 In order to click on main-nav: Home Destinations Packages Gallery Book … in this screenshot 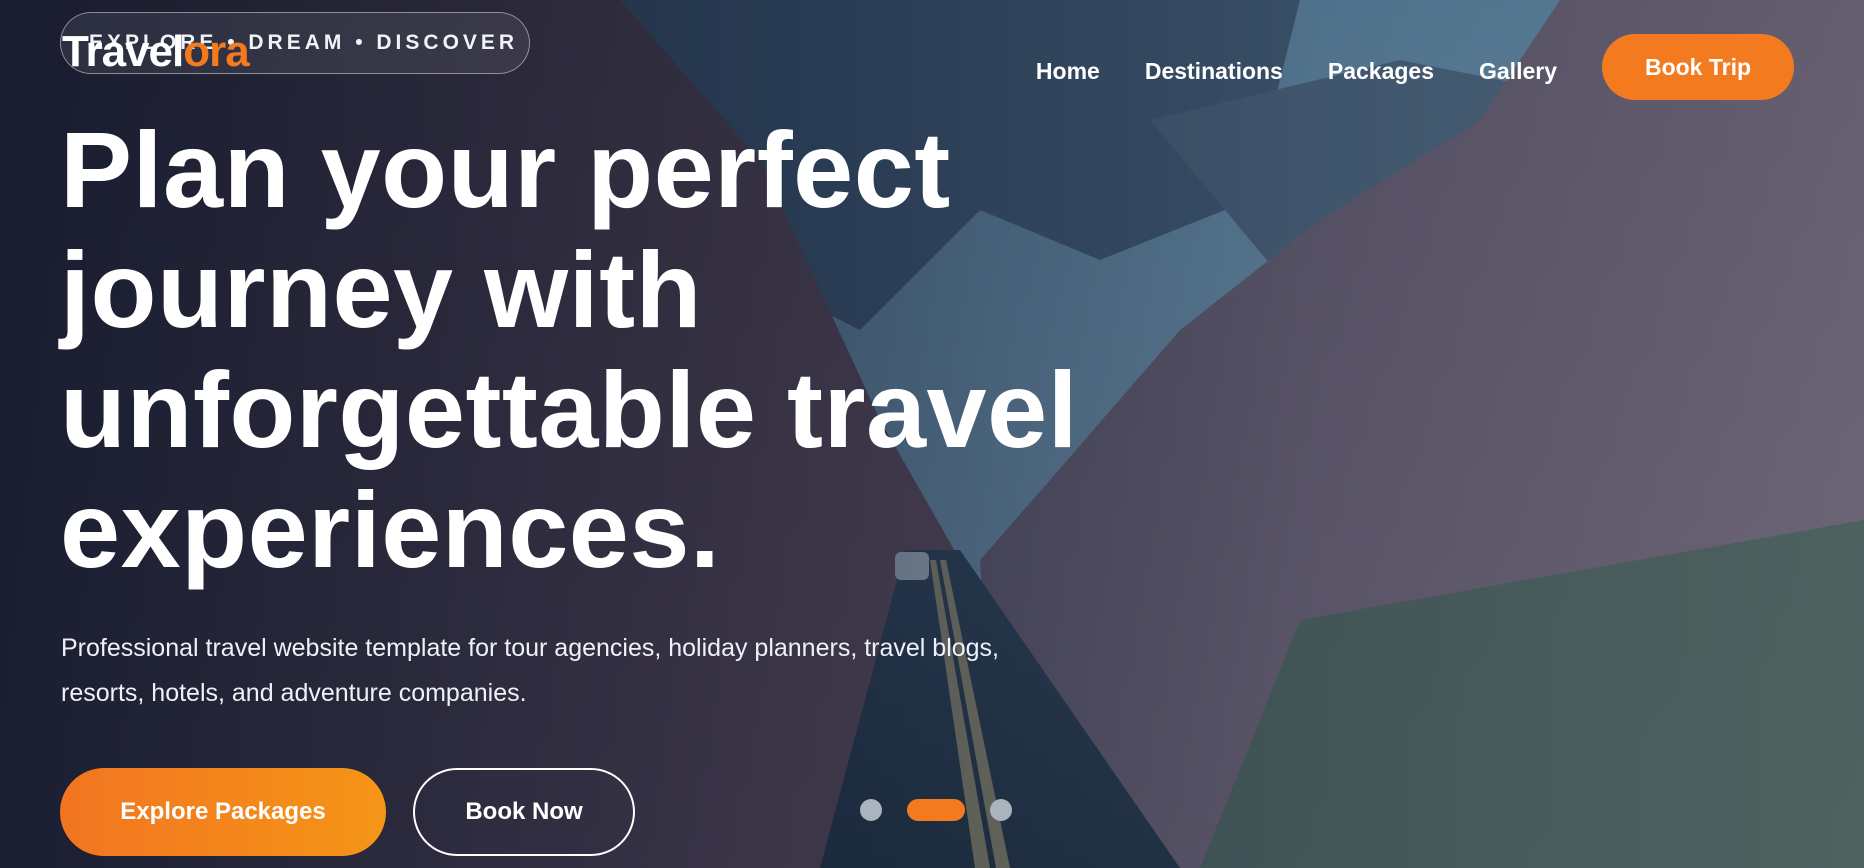, I will do `click(1415, 69)`.